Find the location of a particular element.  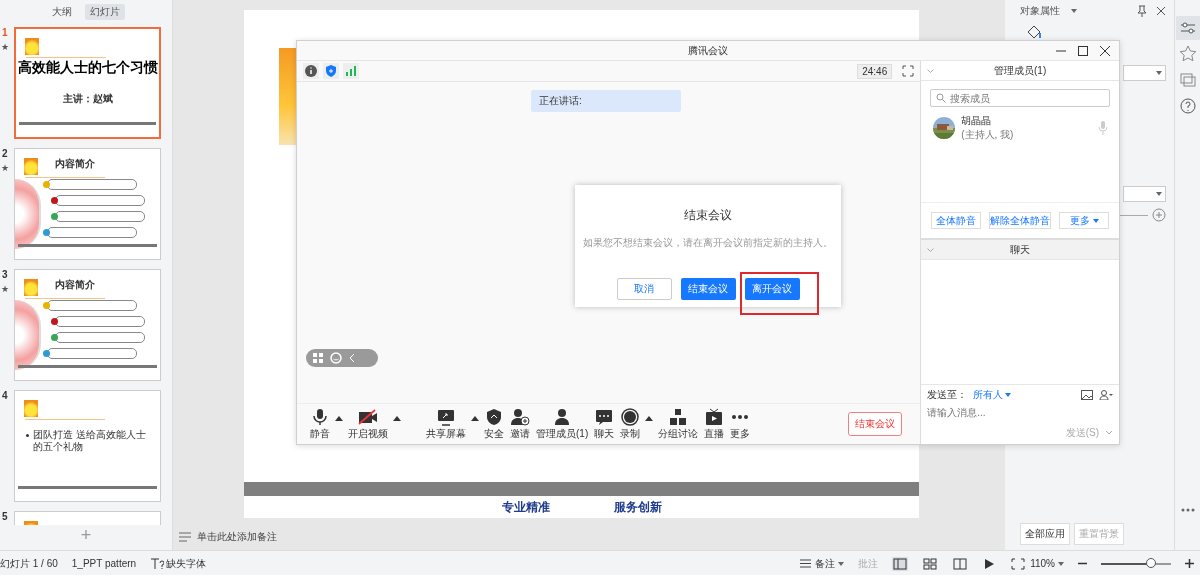

toolbar-button: 开启视频 is located at coordinates (368, 424).